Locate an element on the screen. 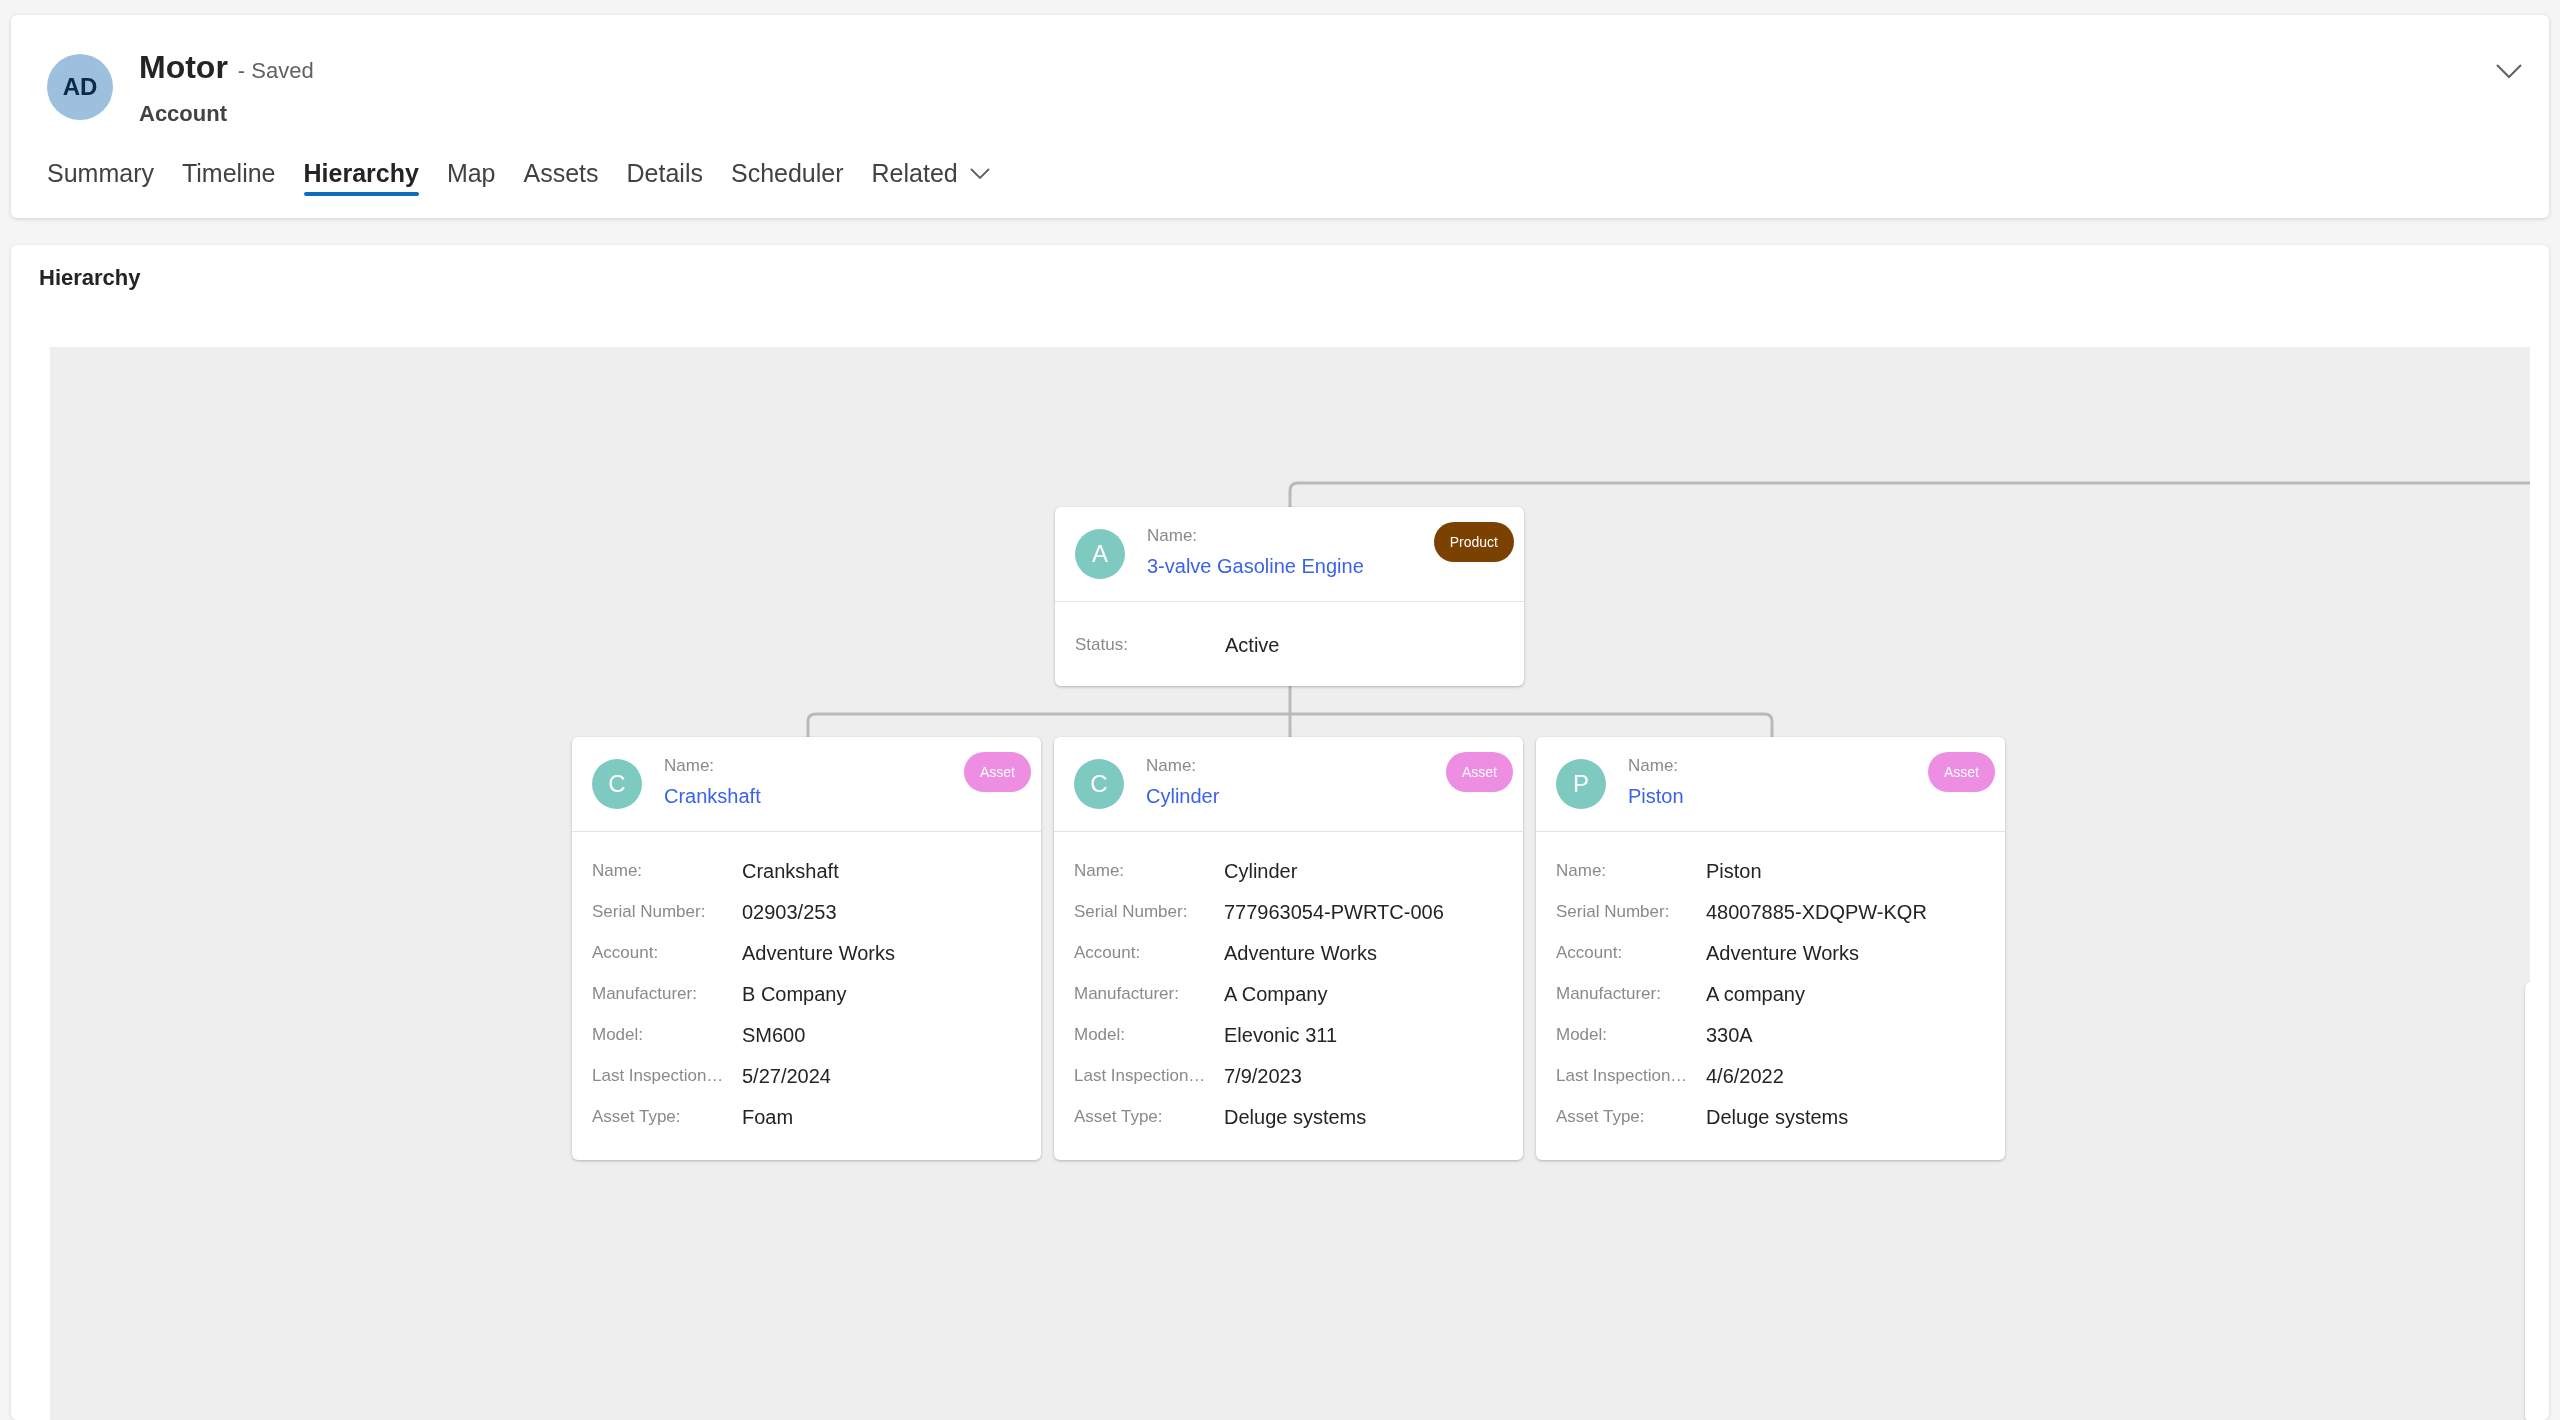 This screenshot has width=2560, height=1420. field-value: Active is located at coordinates (1252, 645).